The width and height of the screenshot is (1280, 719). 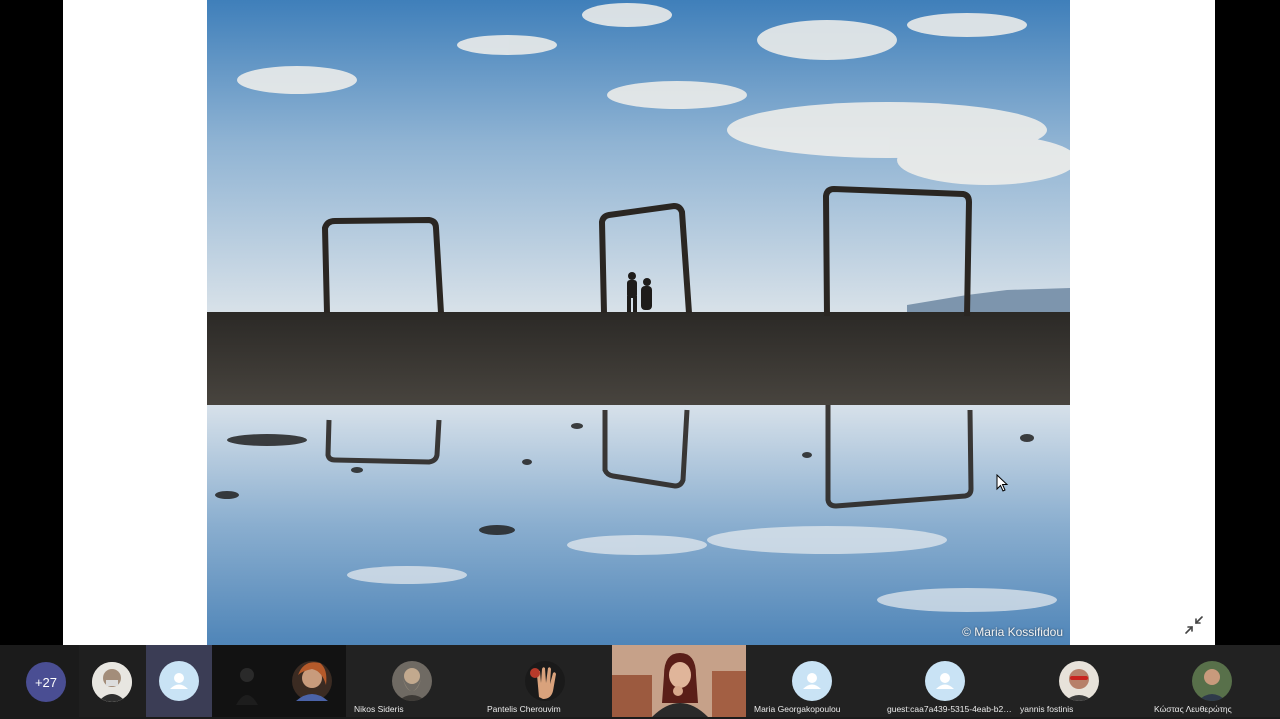 I want to click on participant-name: Maria Georgakopoulou, so click(x=797, y=709).